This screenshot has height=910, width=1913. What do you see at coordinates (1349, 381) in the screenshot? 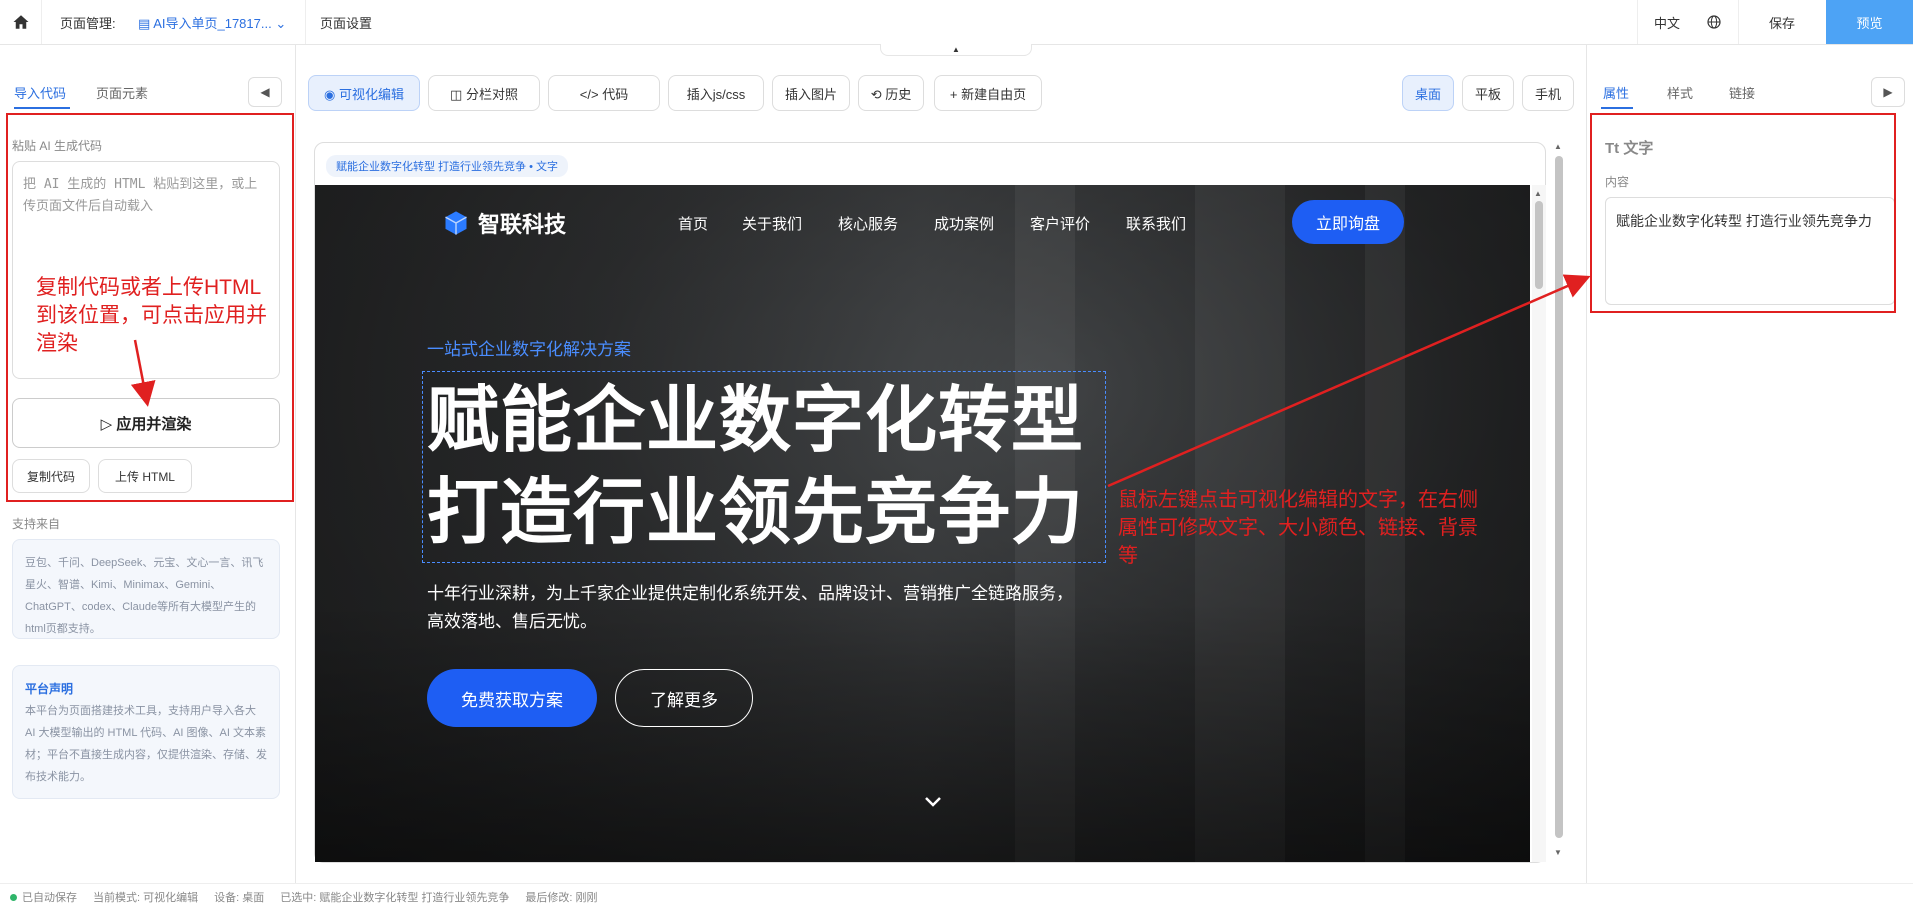
I see `annotation-arrow-right` at bounding box center [1349, 381].